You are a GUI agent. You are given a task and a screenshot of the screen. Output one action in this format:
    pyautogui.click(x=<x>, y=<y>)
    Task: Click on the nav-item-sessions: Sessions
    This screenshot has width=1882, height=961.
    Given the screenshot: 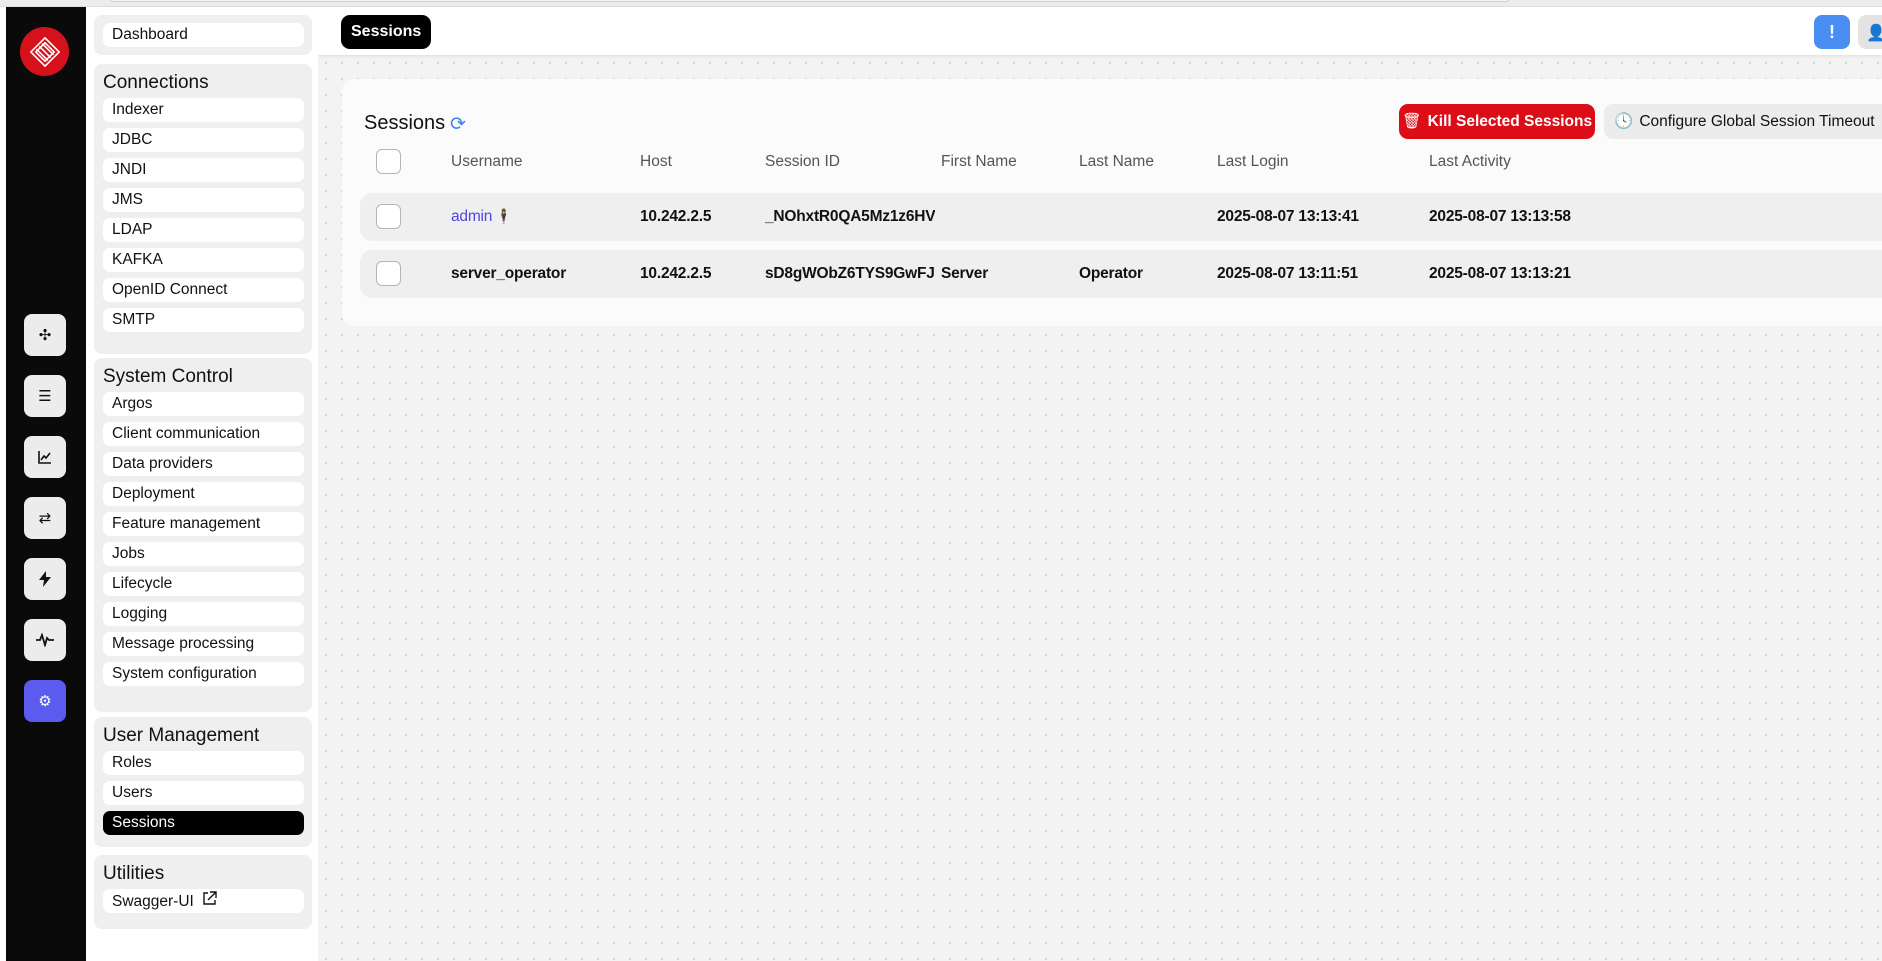 What is the action you would take?
    pyautogui.click(x=203, y=823)
    